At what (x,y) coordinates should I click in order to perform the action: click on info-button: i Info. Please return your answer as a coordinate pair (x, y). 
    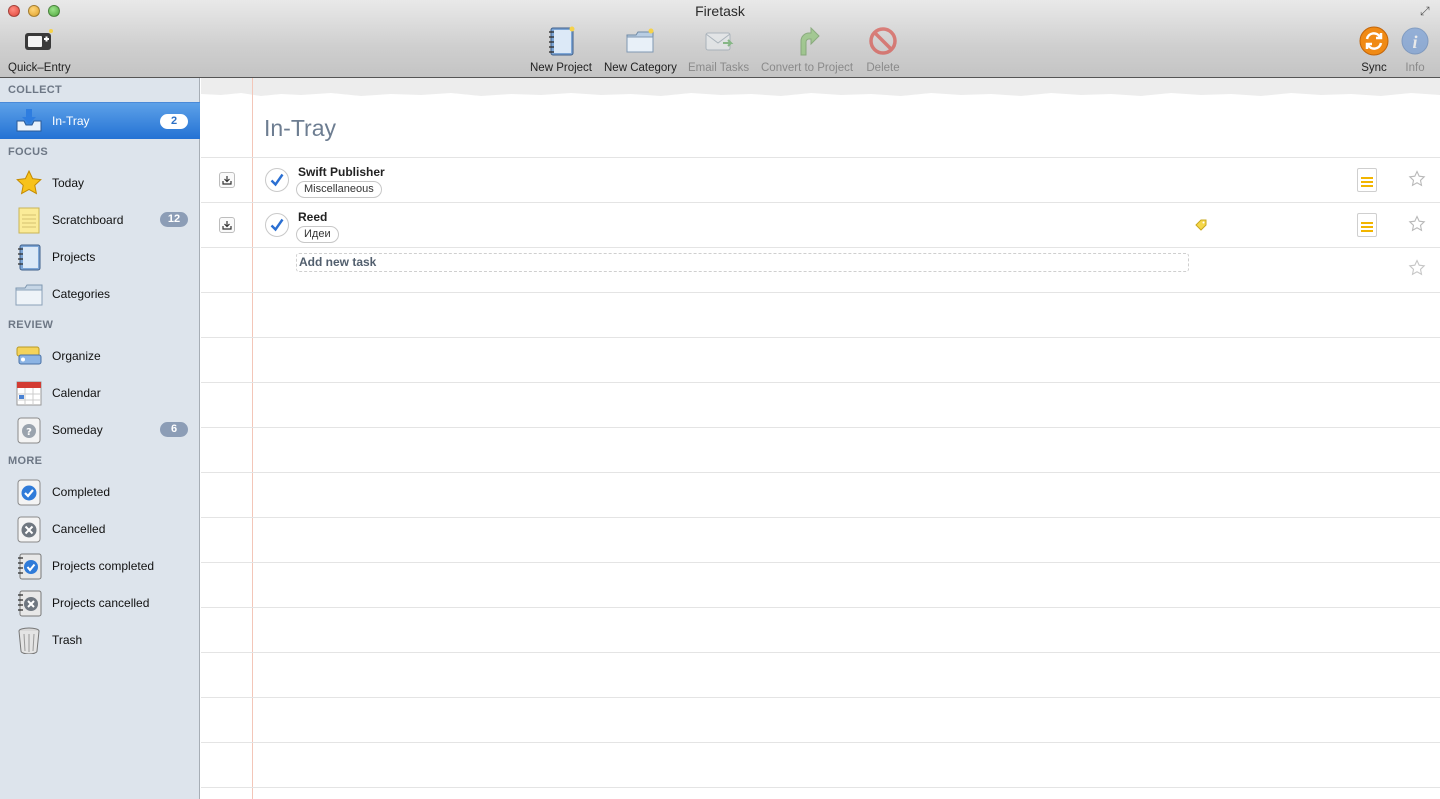
    Looking at the image, I should click on (1415, 49).